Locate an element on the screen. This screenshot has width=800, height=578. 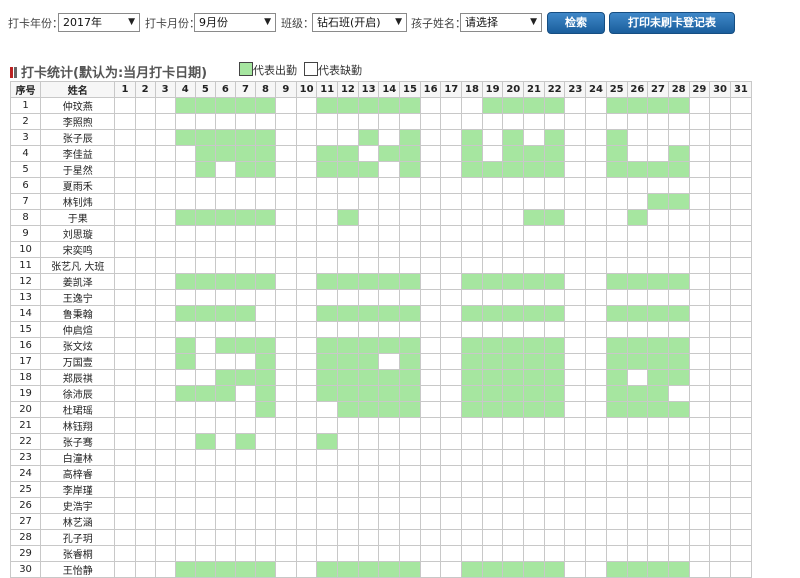
print-unswiped-button: 打印未刷卡登记表 is located at coordinates (672, 23).